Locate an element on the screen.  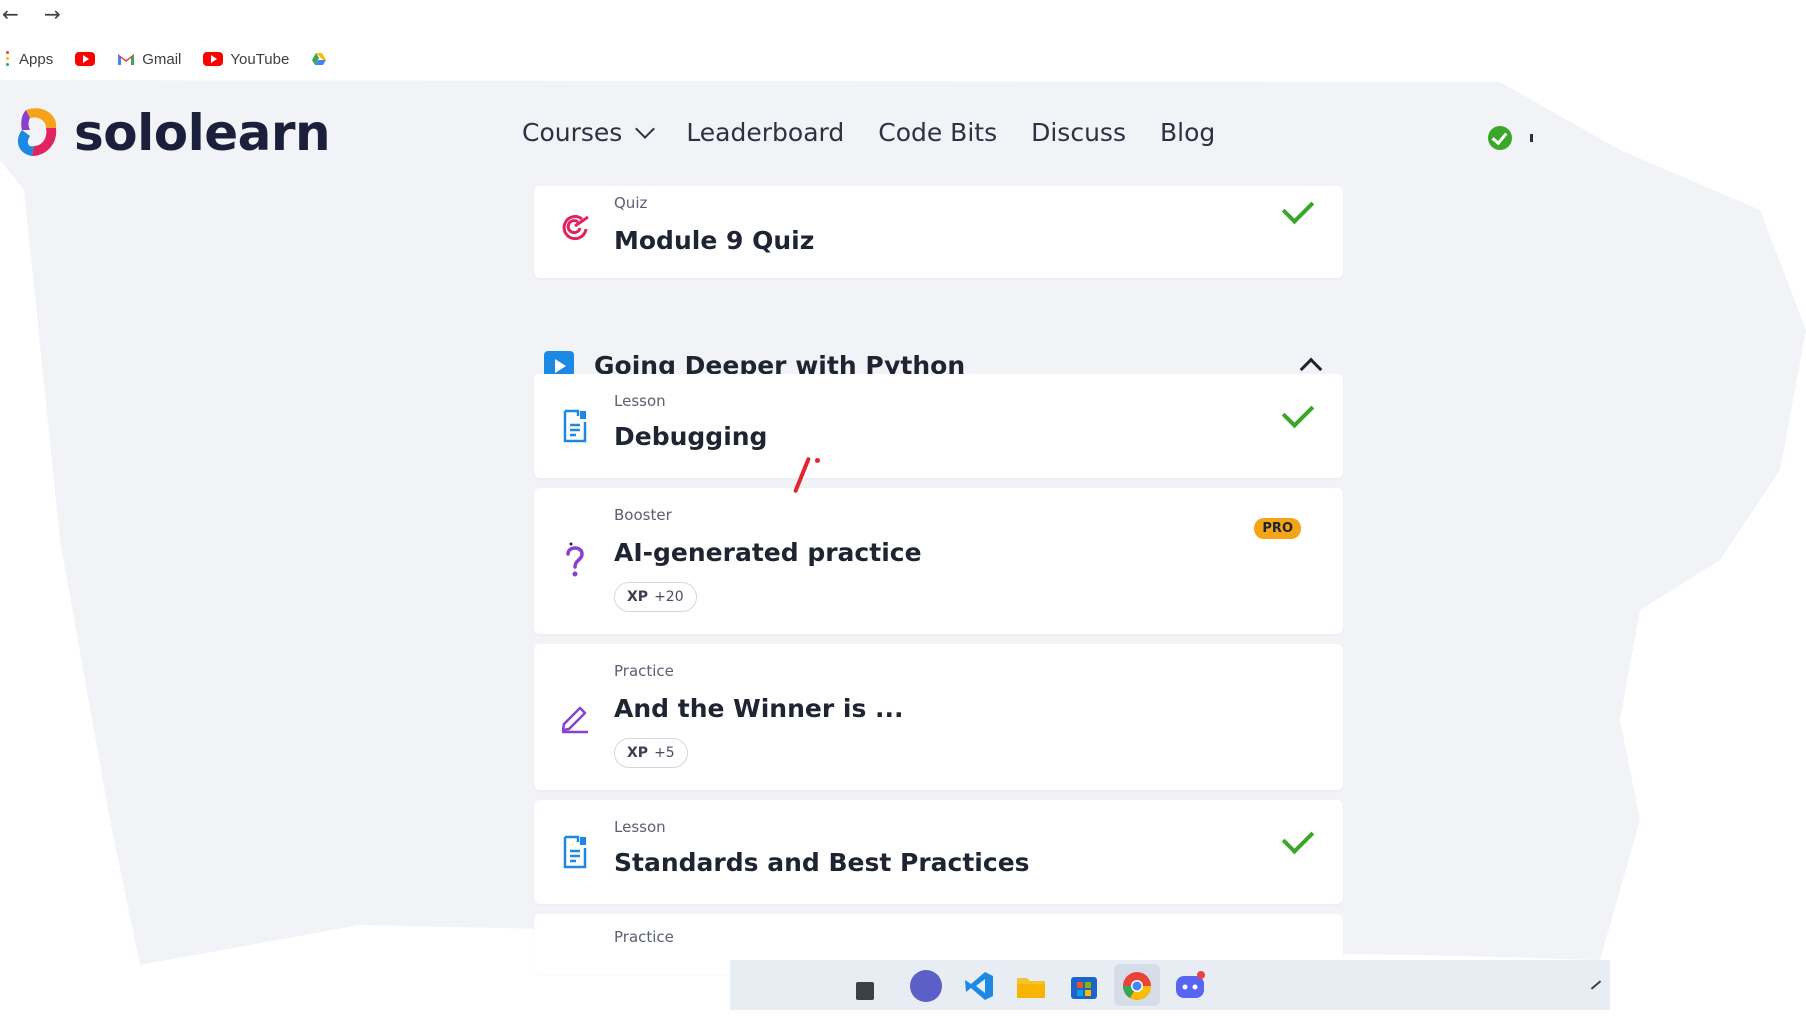
sololearn-logo: sololearn is located at coordinates (173, 133).